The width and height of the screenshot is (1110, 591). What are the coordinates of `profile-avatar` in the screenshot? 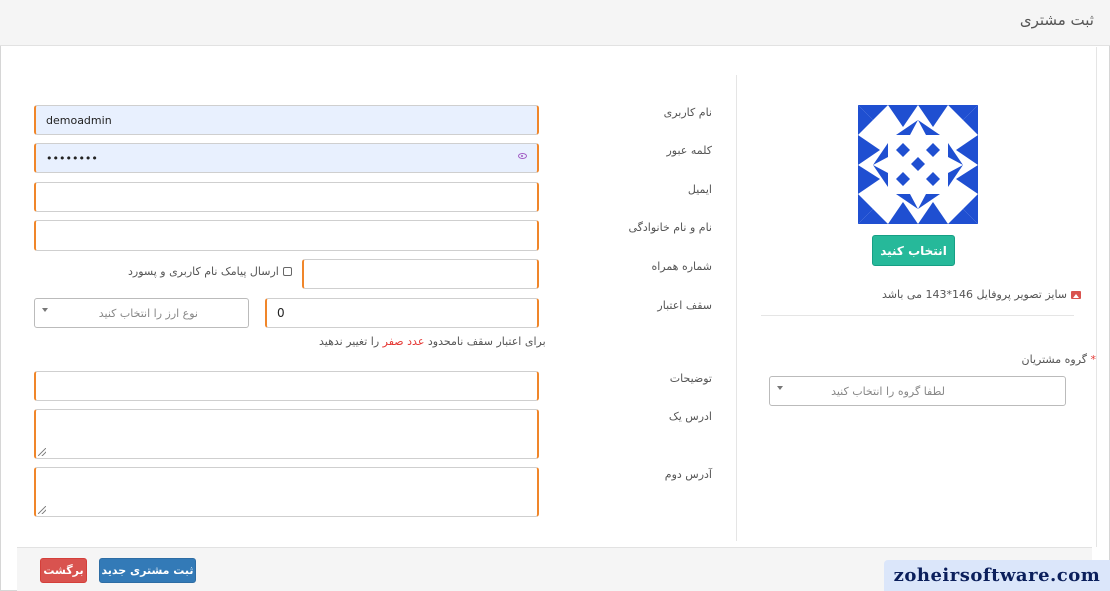 It's located at (918, 164).